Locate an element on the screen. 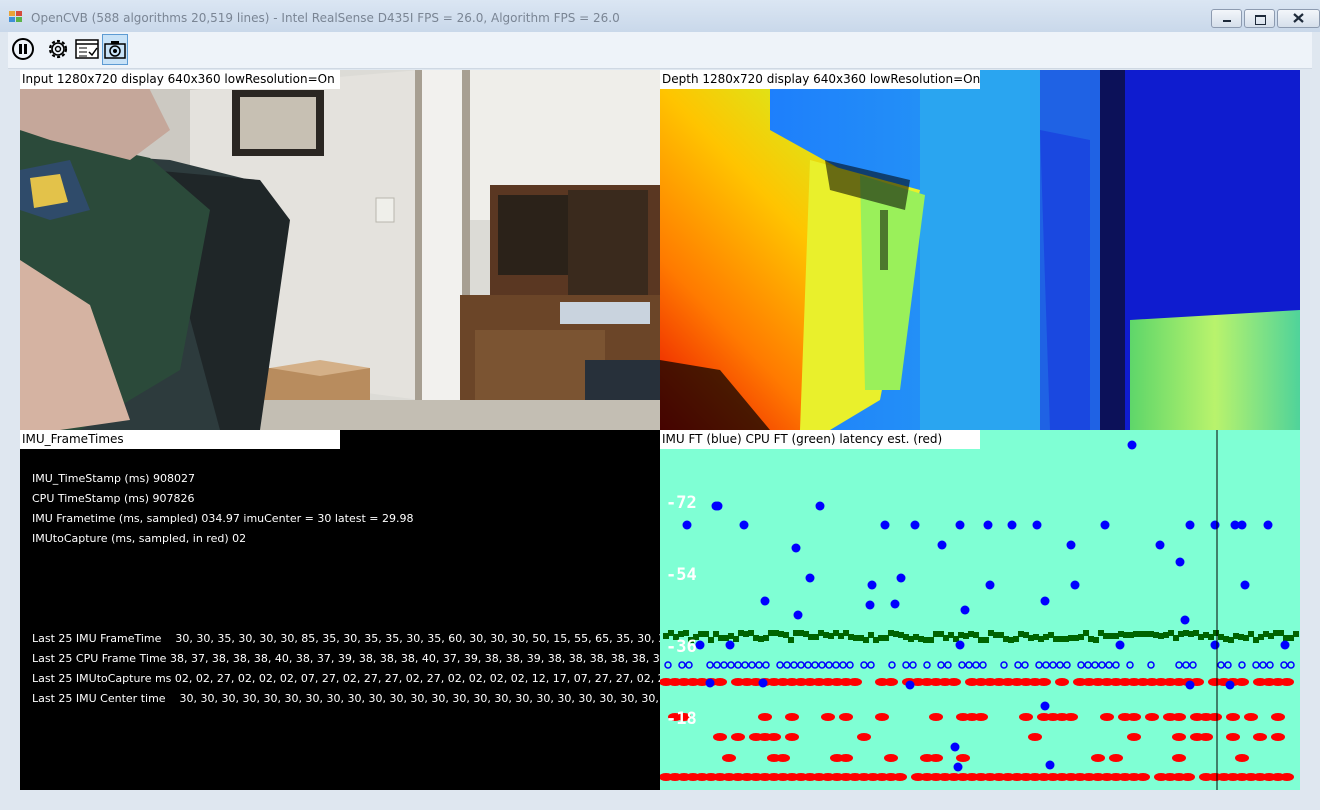 The image size is (1320, 810). maximize-button is located at coordinates (1259, 18).